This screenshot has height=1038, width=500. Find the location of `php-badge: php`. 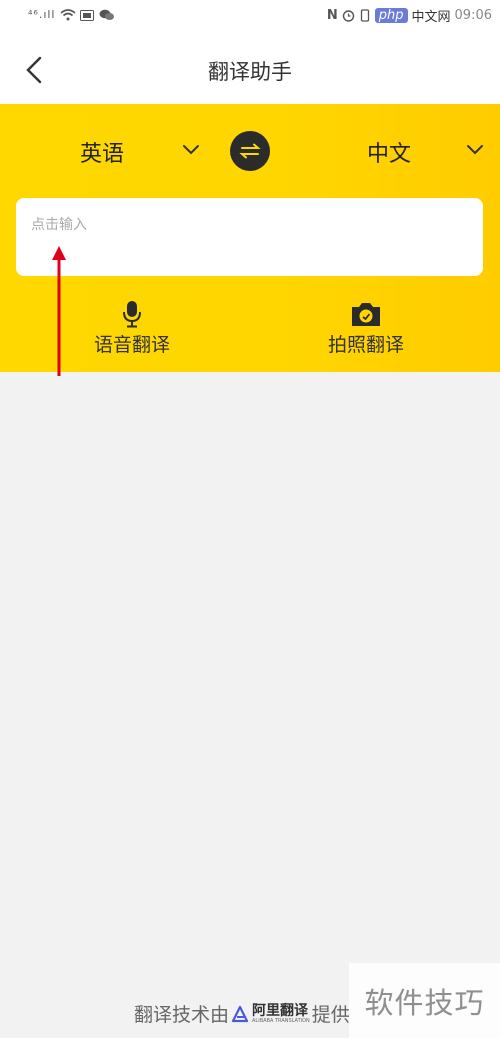

php-badge: php is located at coordinates (391, 15).